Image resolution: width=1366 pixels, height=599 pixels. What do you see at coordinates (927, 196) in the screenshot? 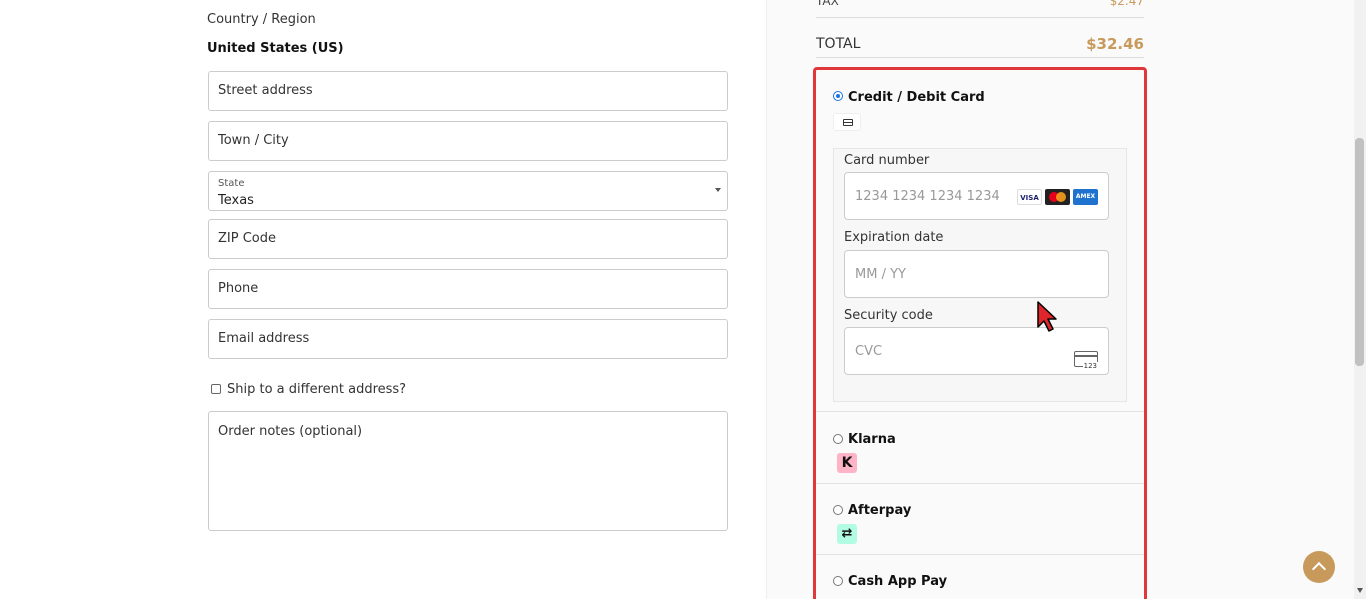
I see `card-number-placeholder: 1234 1234 1234 1234` at bounding box center [927, 196].